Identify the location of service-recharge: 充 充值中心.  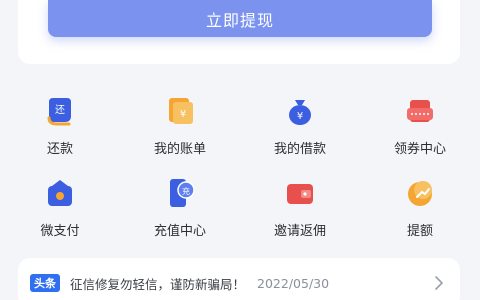
(180, 211).